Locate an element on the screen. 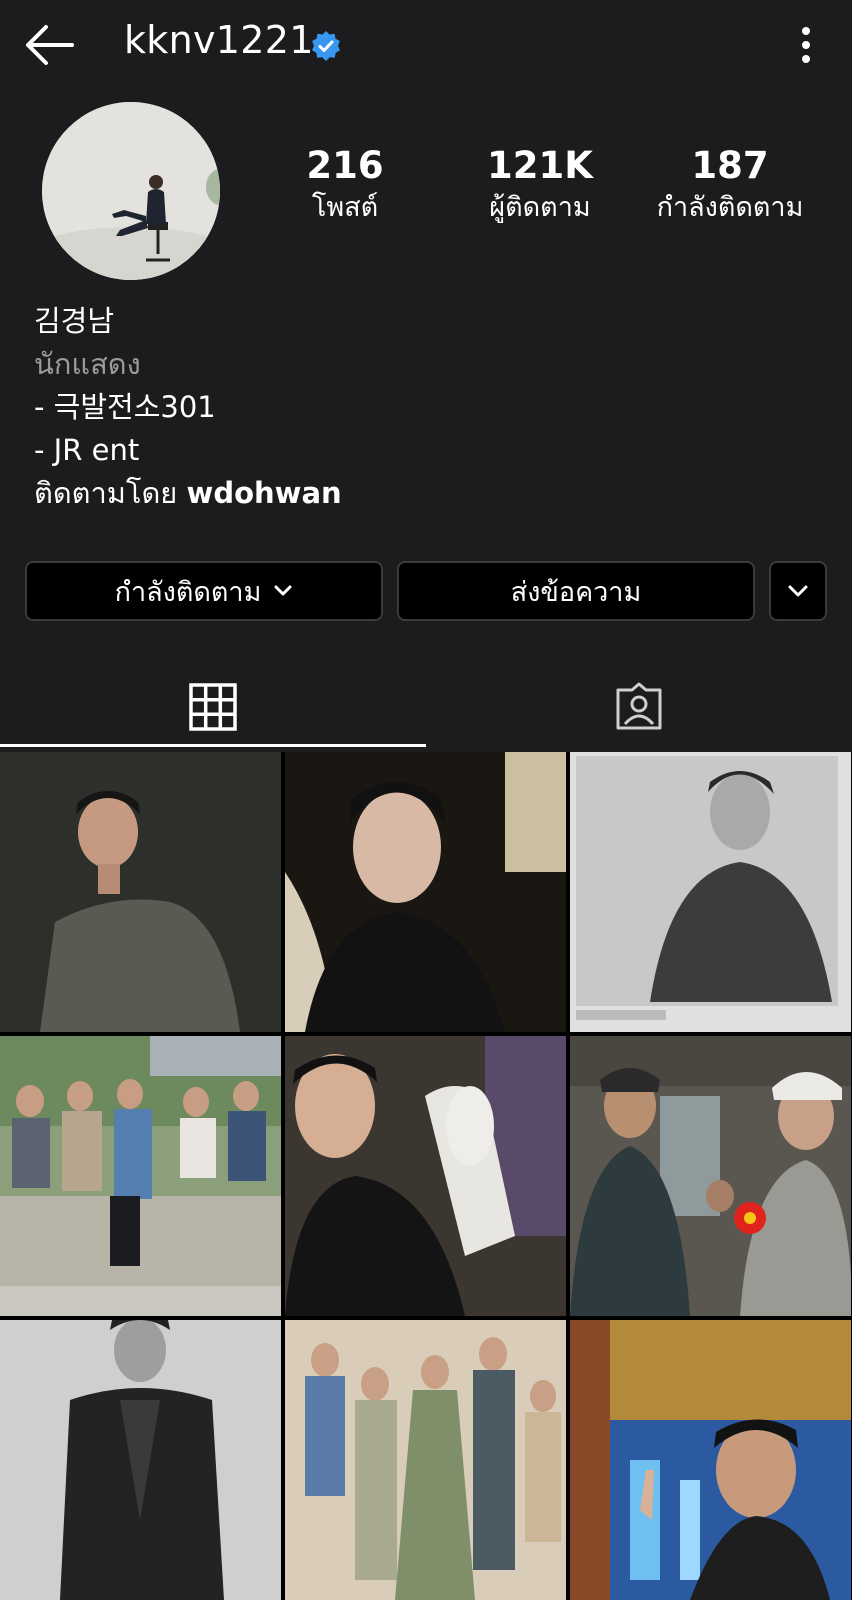 Image resolution: width=852 pixels, height=1600 pixels. followers-stat: 121K ผู้ติดตาม is located at coordinates (540, 186).